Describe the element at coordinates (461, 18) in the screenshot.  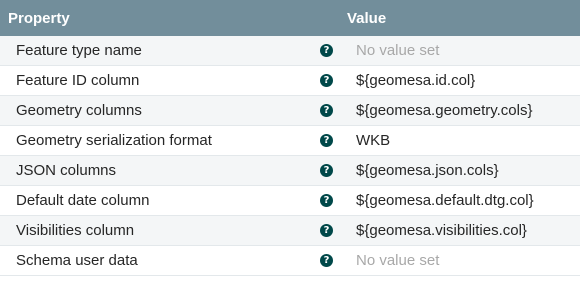
I see `value-column-header: Value` at that location.